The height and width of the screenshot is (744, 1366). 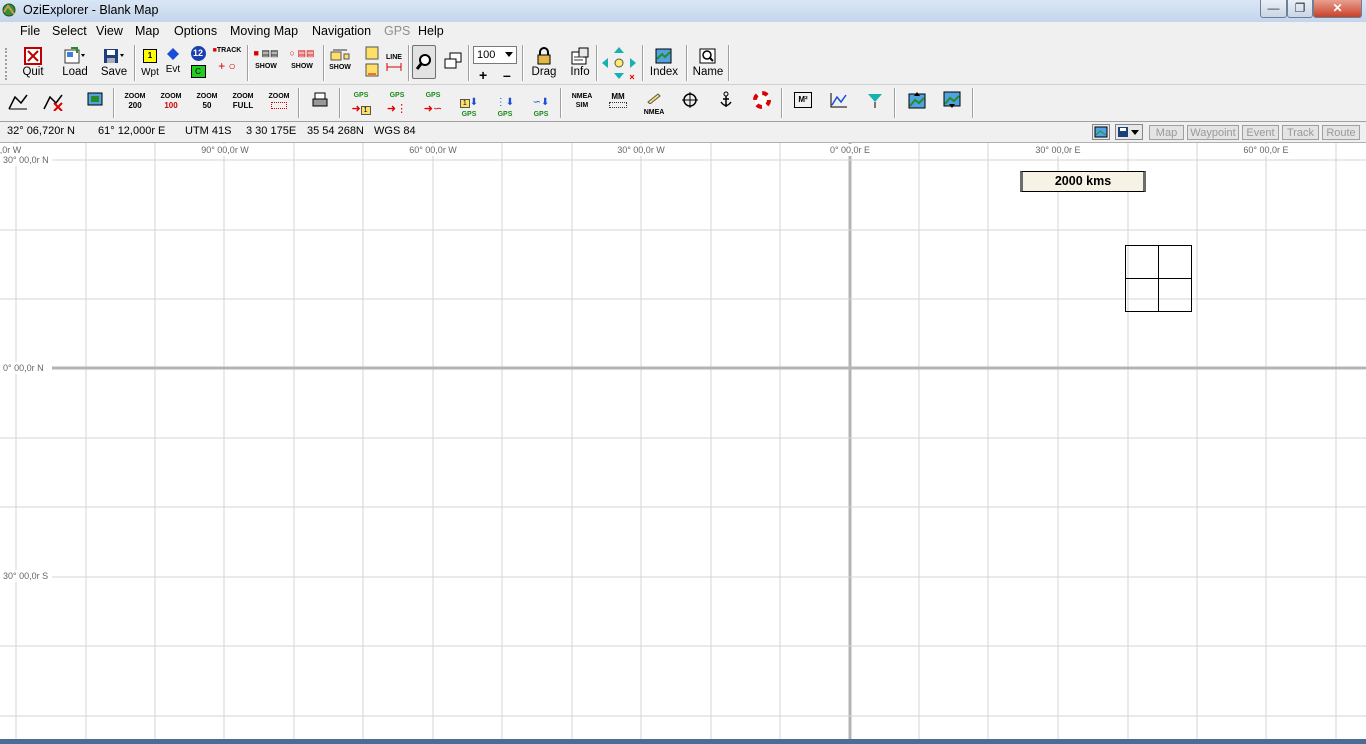 I want to click on drag-button: Drag, so click(x=544, y=62).